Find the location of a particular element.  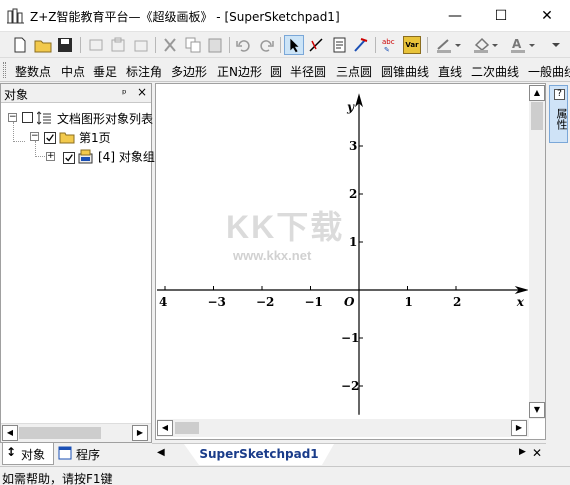

tab-supersketchpad1: SuperSketchpad1 is located at coordinates (259, 454).